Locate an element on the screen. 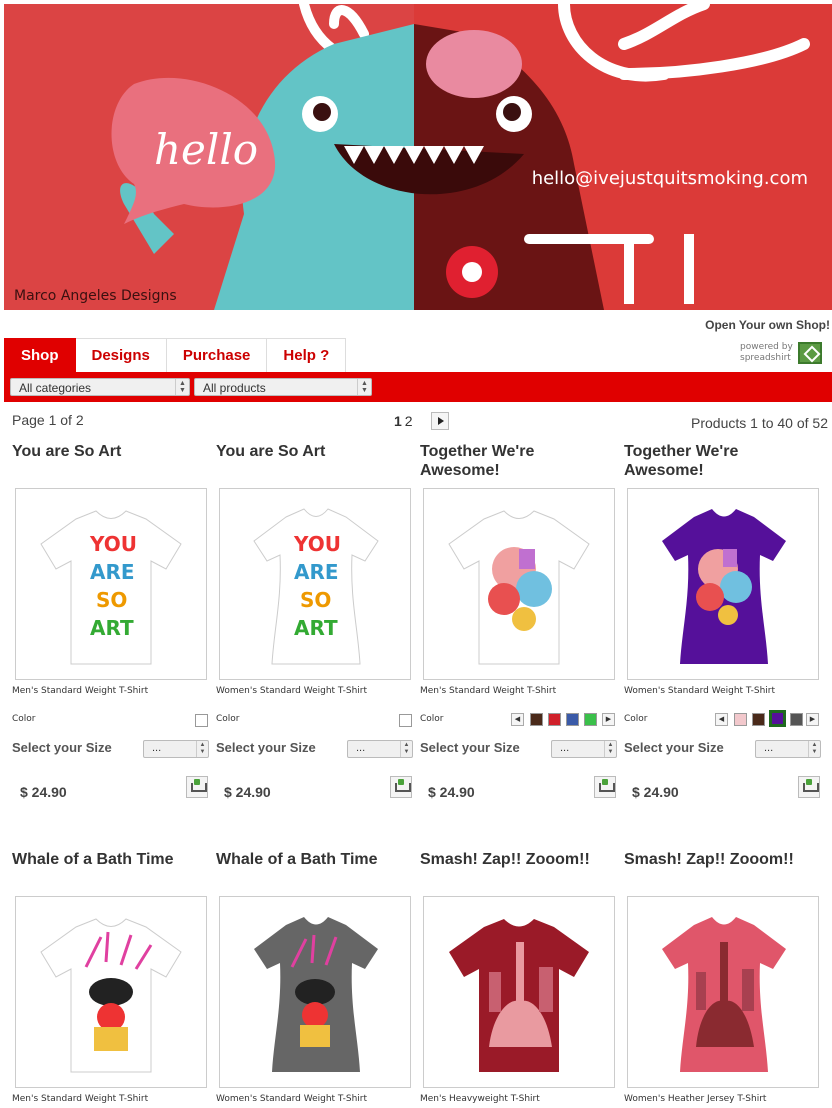 Image resolution: width=832 pixels, height=1108 pixels. tab-help: Help ? is located at coordinates (307, 355).